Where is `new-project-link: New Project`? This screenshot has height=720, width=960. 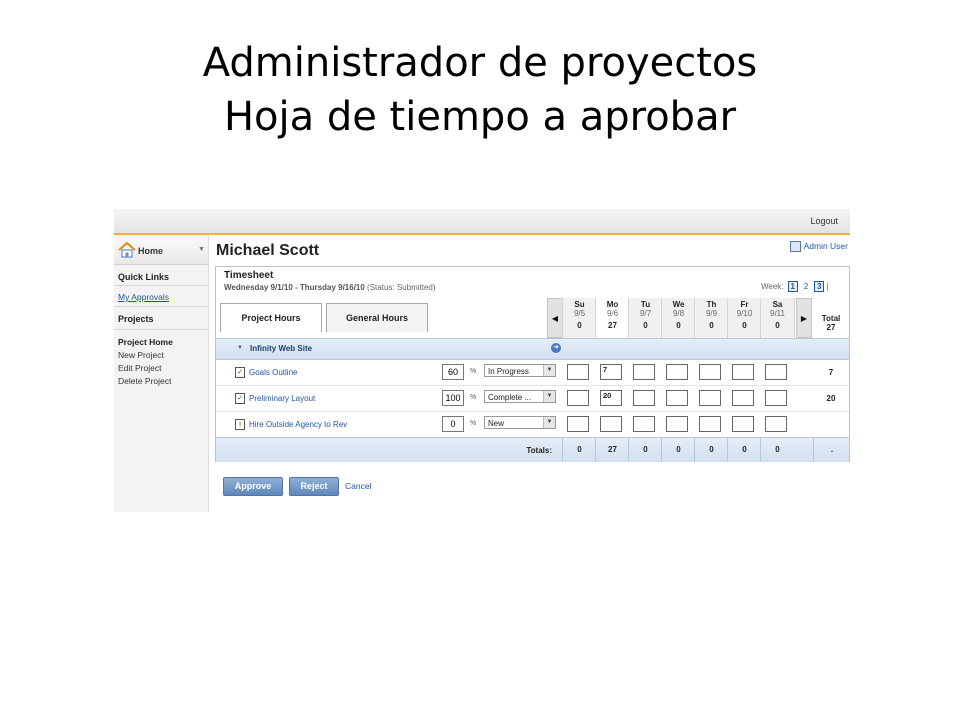
new-project-link: New Project is located at coordinates (141, 355).